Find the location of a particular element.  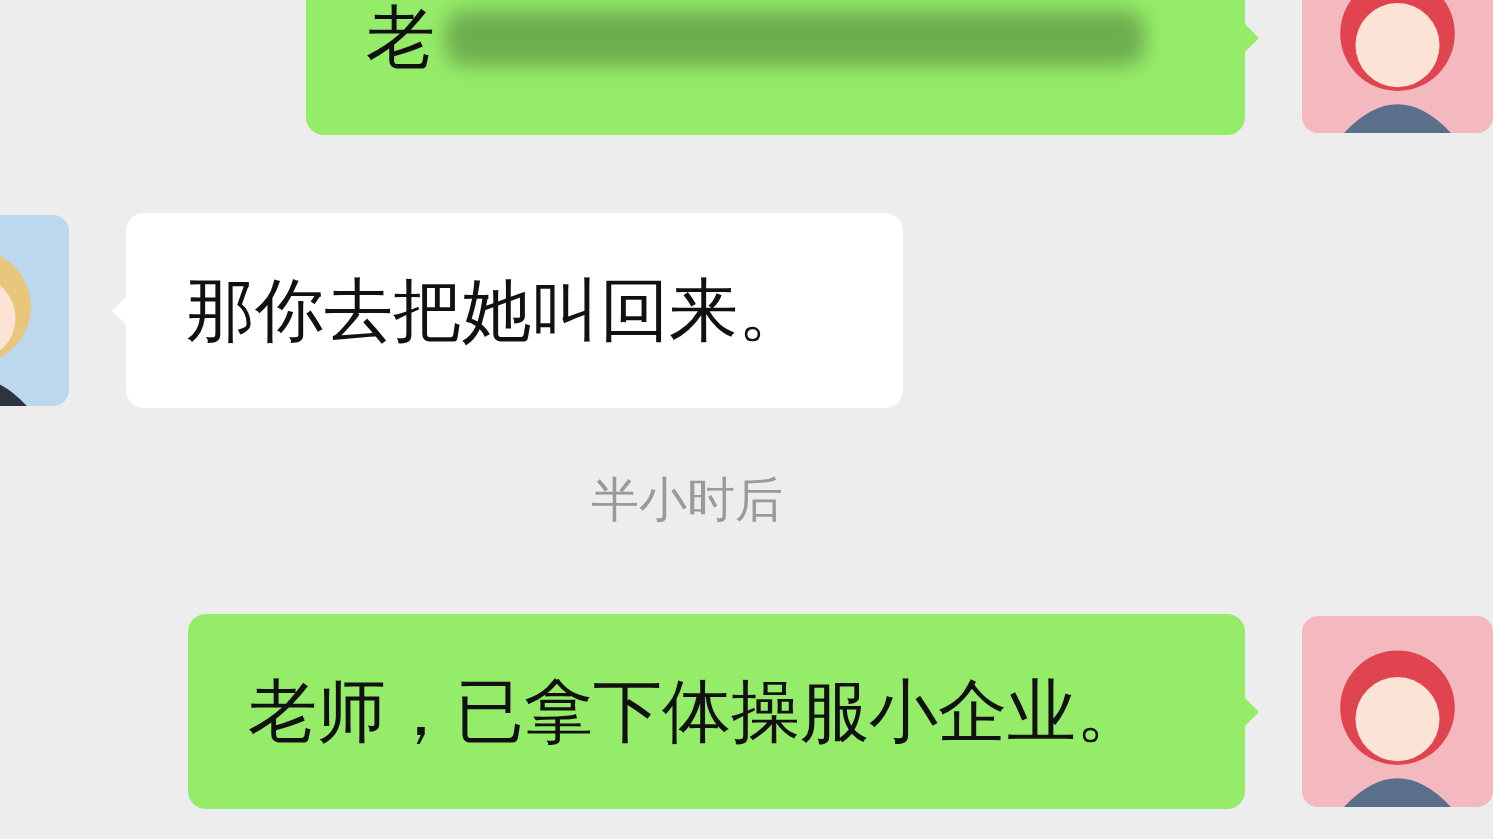

message-text: 那你去把她叫回来。 is located at coordinates (496, 310).